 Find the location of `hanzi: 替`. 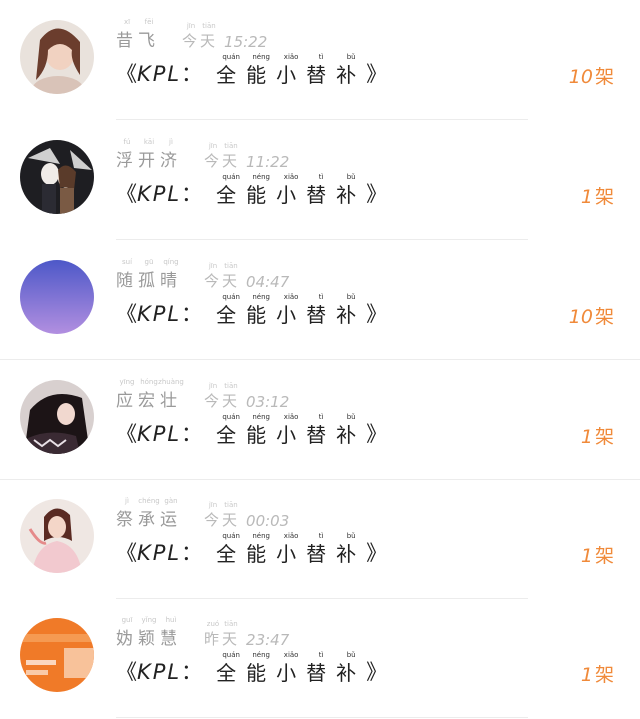

hanzi: 替 is located at coordinates (321, 75).